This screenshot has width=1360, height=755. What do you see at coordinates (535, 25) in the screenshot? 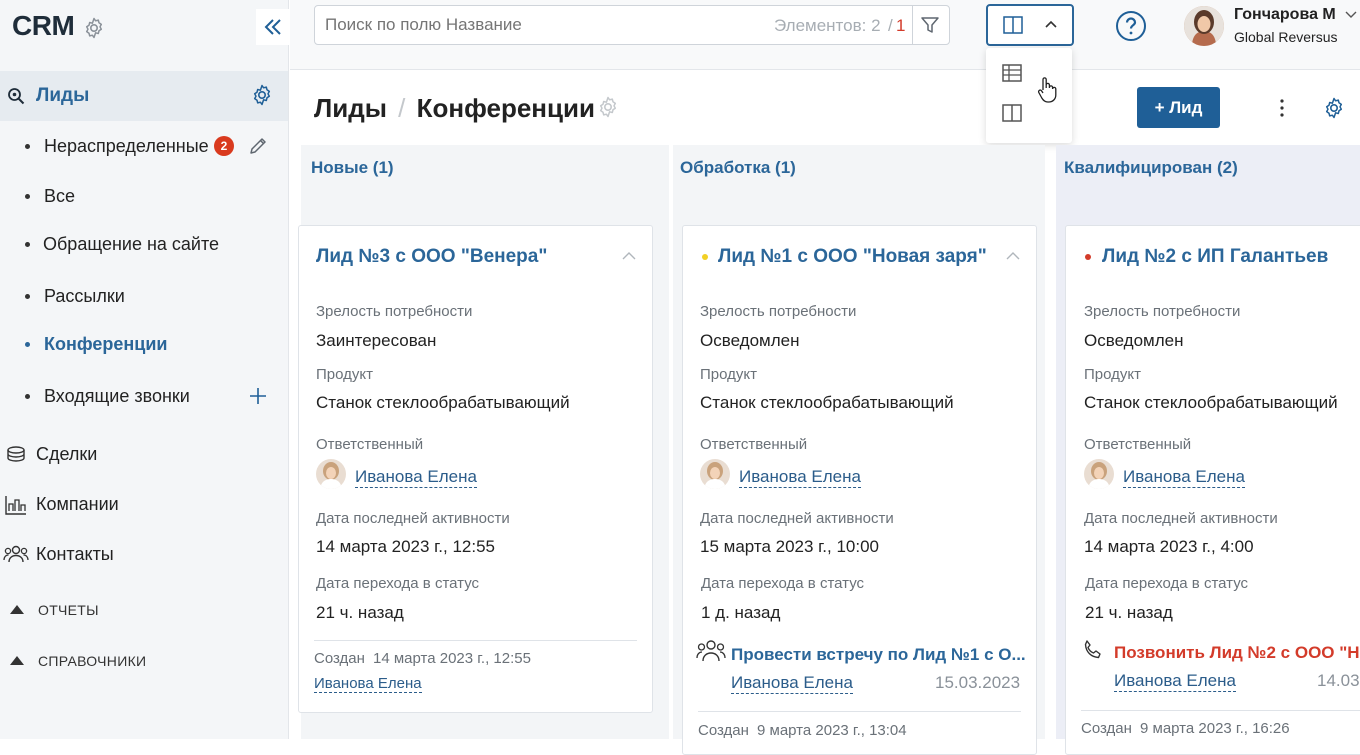
I see `search-input` at bounding box center [535, 25].